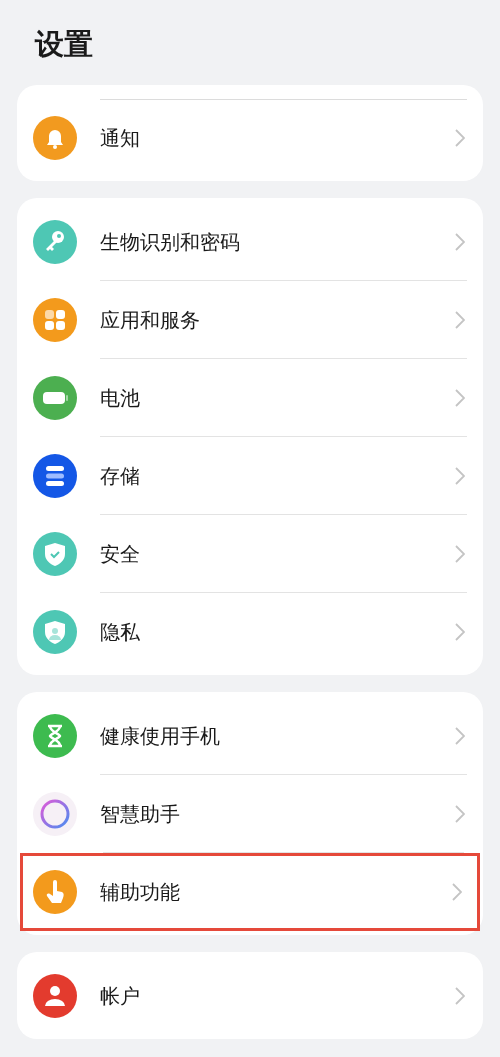  Describe the element at coordinates (55, 138) in the screenshot. I see `bell-icon` at that location.